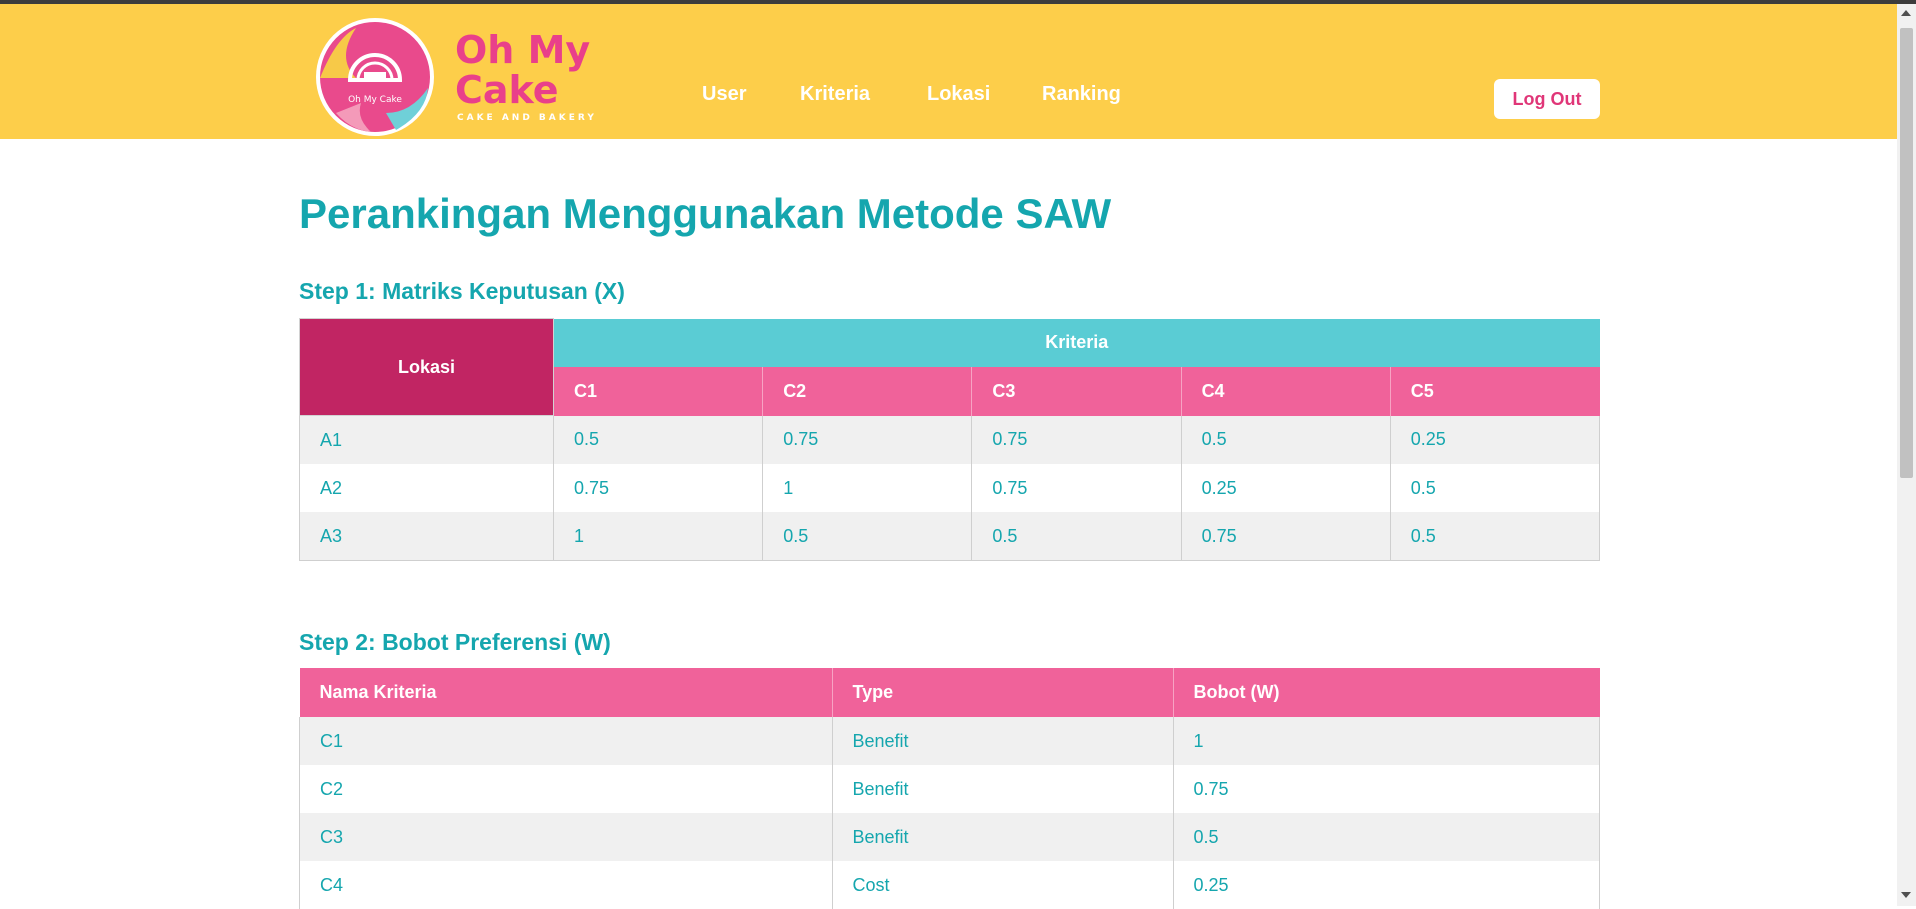 This screenshot has width=1916, height=909. I want to click on nav-kriteria: Kriteria, so click(835, 94).